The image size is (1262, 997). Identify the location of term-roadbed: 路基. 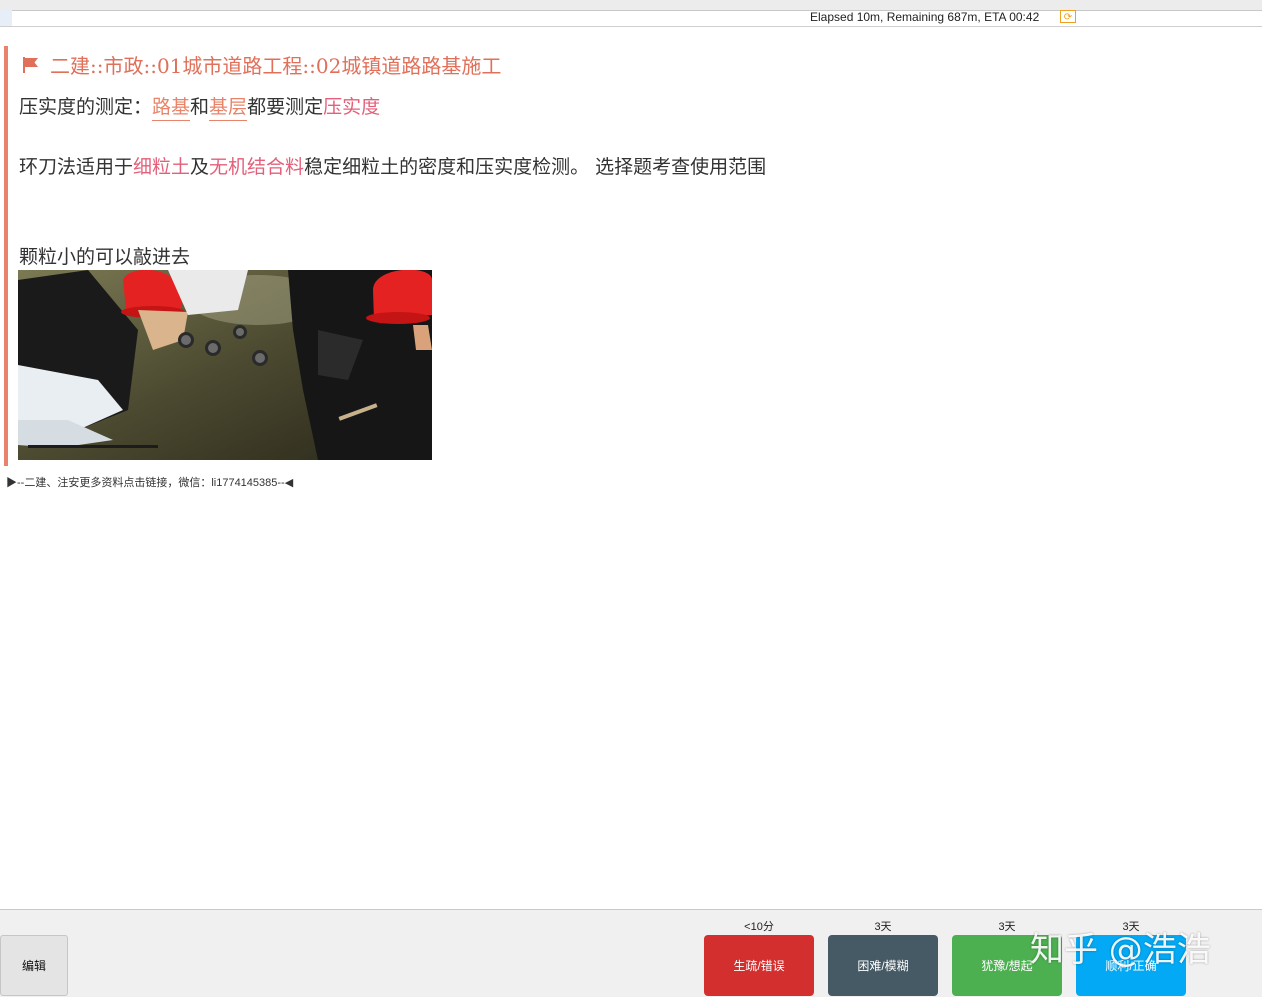
(171, 108).